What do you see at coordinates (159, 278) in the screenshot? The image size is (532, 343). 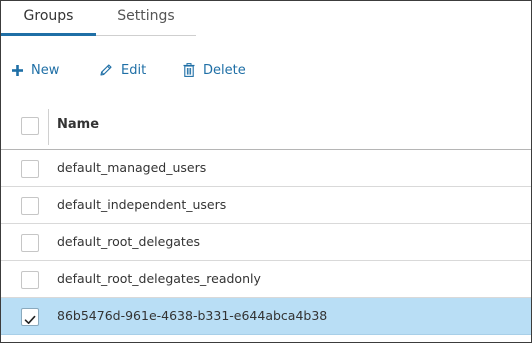 I see `row-name: default_root_delegates_readonly` at bounding box center [159, 278].